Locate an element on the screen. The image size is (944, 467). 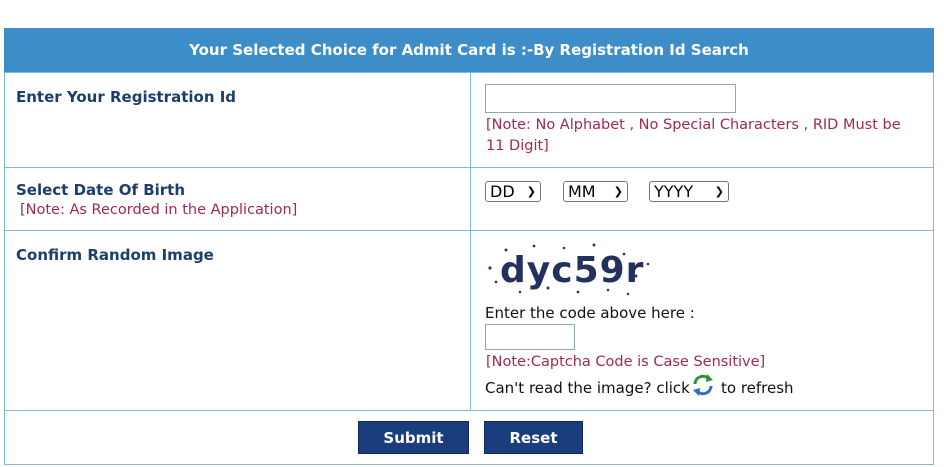
day-select: DD ❯ is located at coordinates (513, 191).